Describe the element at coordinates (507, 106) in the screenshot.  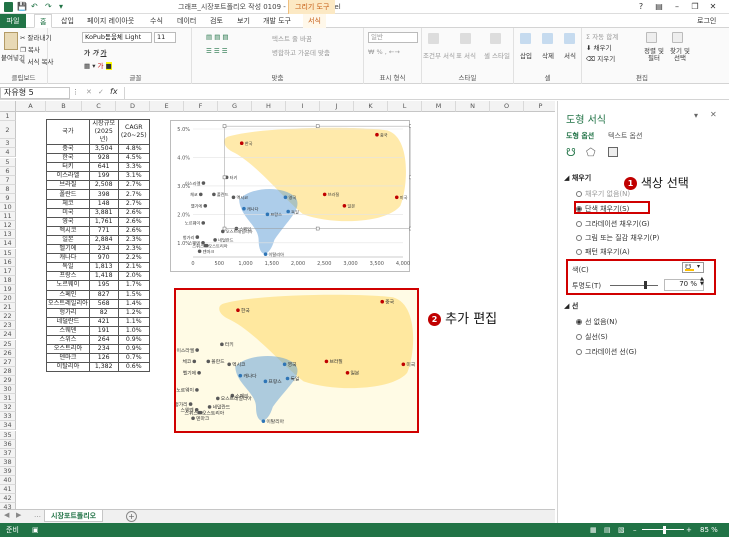
I see `column-header: O` at that location.